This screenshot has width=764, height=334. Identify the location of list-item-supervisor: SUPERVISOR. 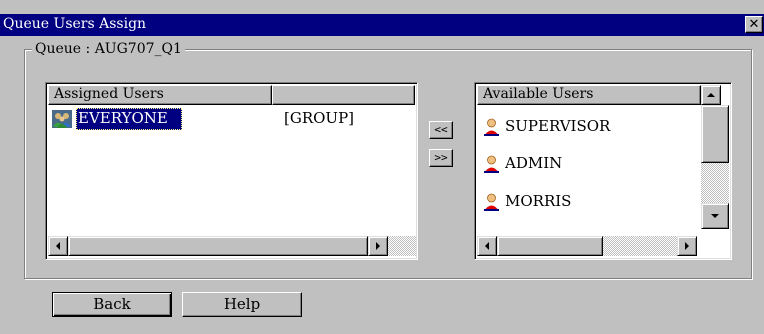
(589, 127).